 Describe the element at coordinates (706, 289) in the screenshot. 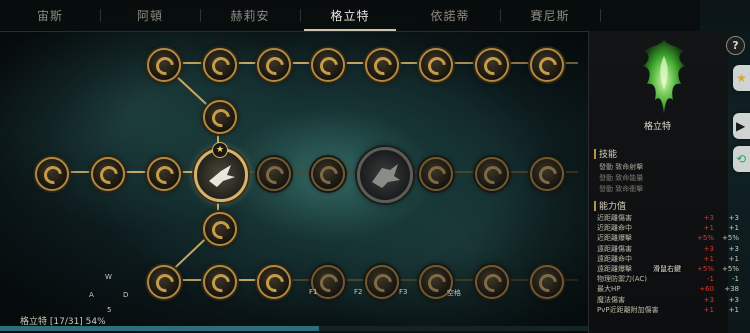

I see `stat-delta: +60` at that location.